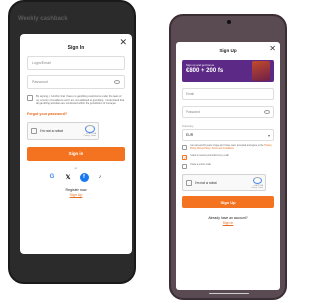 This screenshot has width=320, height=300. I want to click on promo-code-checkbox, so click(184, 167).